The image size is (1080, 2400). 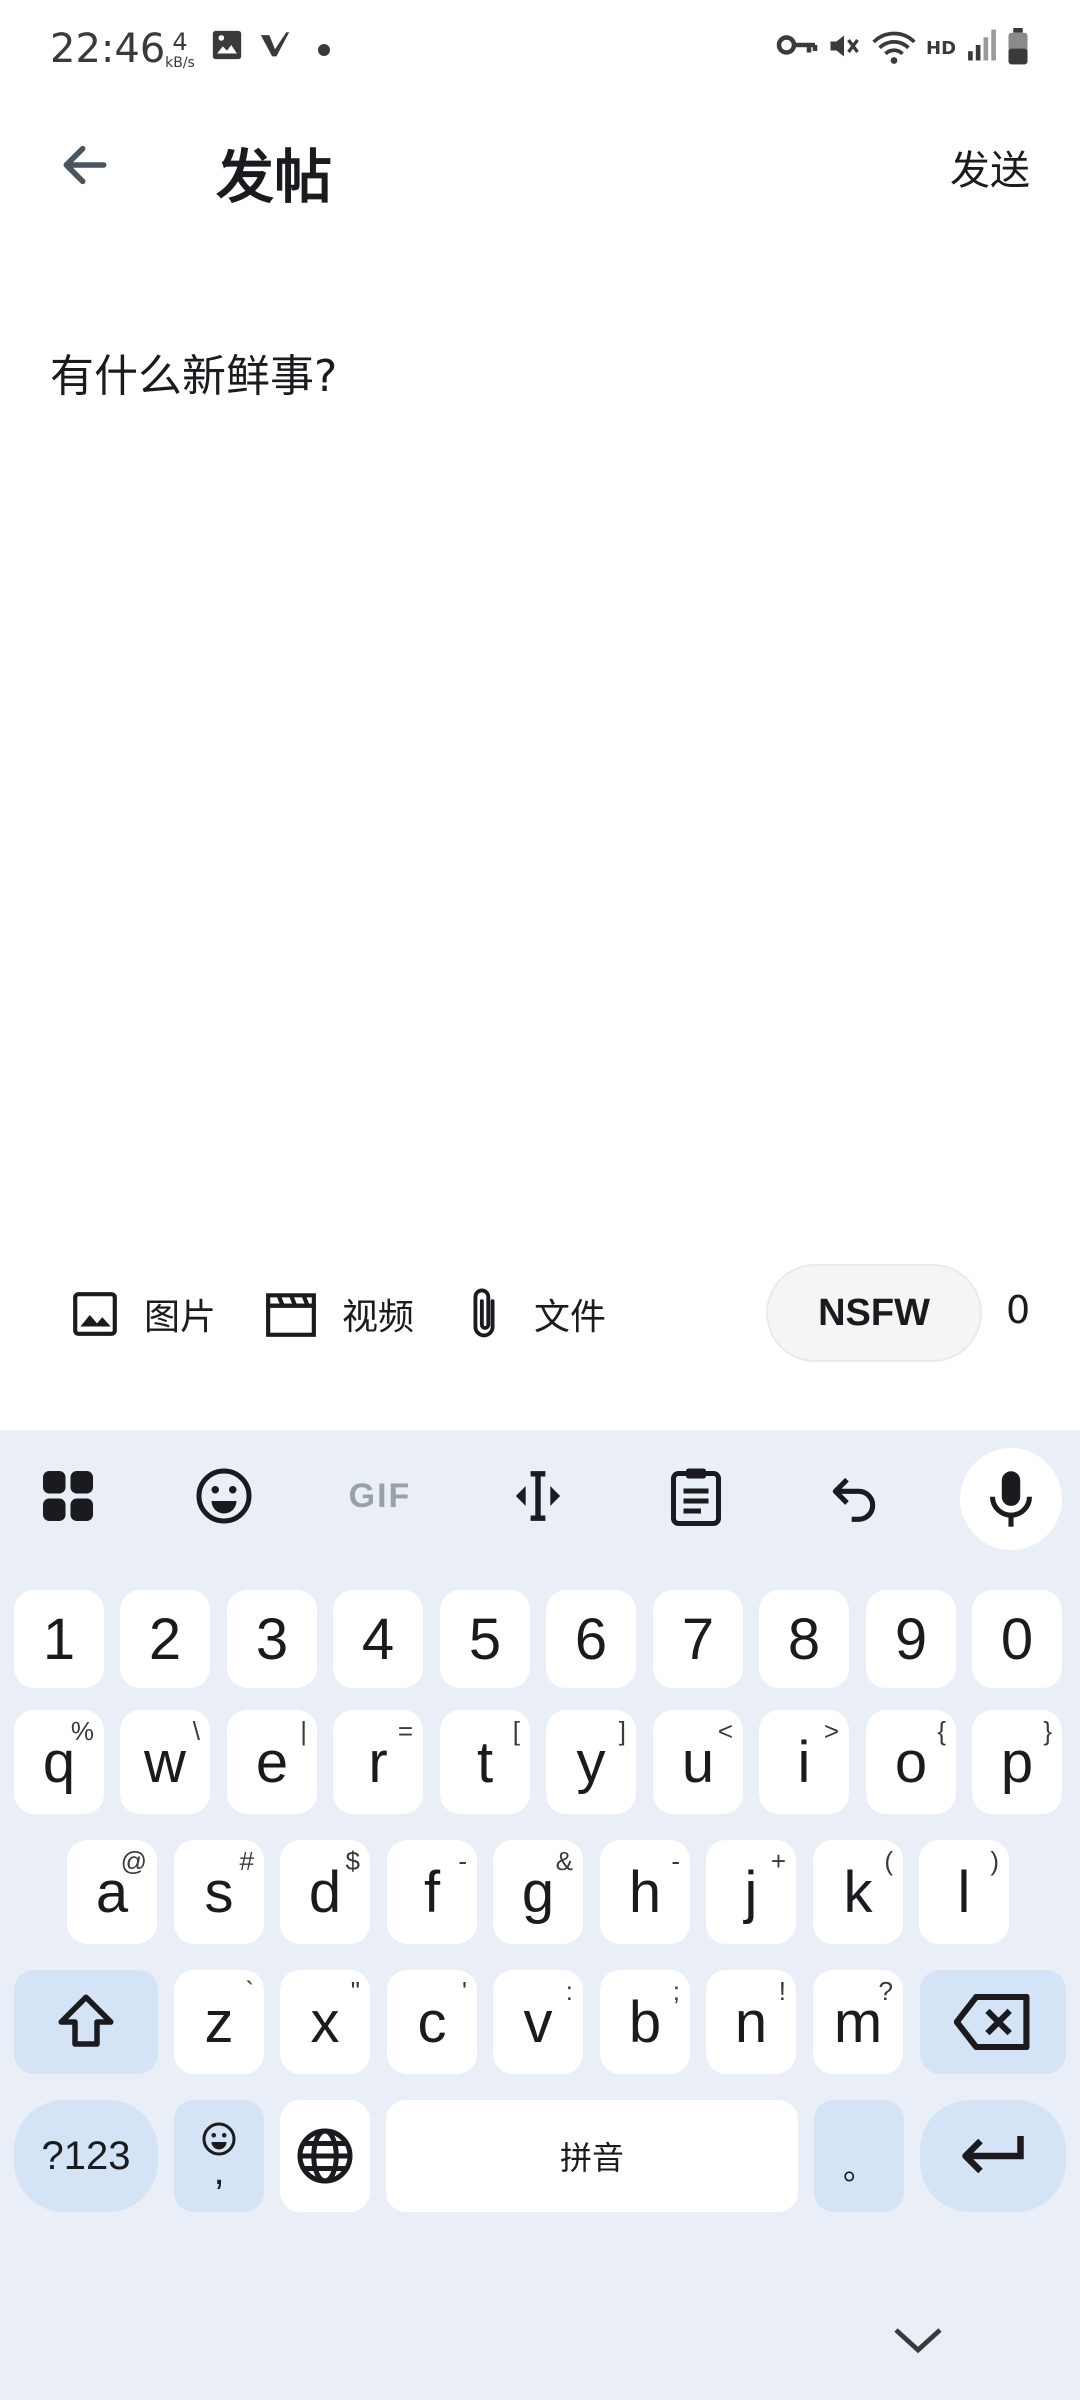 I want to click on key-b: b;, so click(x=645, y=2022).